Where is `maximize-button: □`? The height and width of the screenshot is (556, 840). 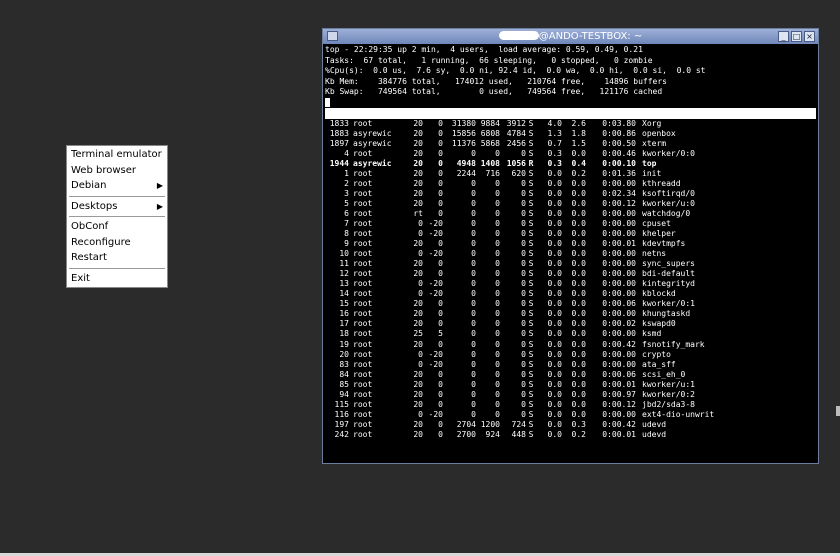 maximize-button: □ is located at coordinates (796, 36).